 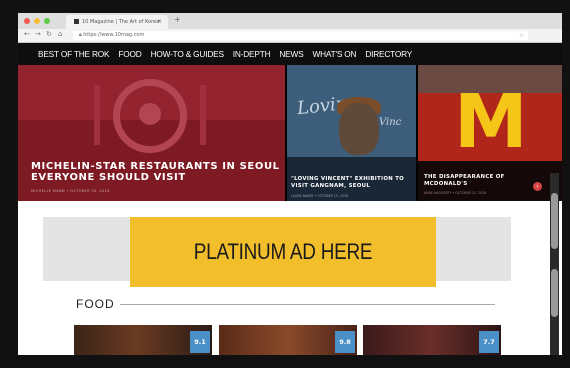 I want to click on section-divider, so click(x=307, y=304).